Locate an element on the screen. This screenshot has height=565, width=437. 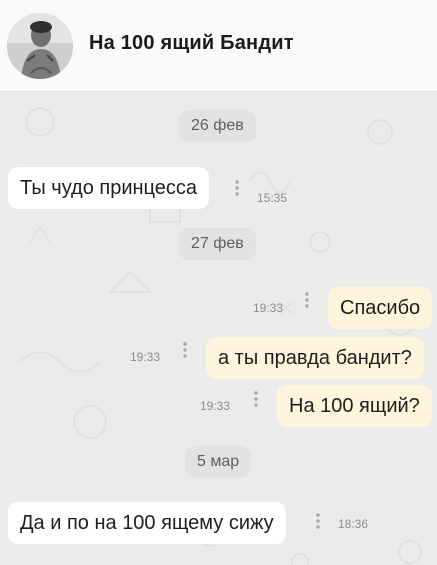
incoming-message: Да и по на 100 ящему сижу is located at coordinates (147, 523).